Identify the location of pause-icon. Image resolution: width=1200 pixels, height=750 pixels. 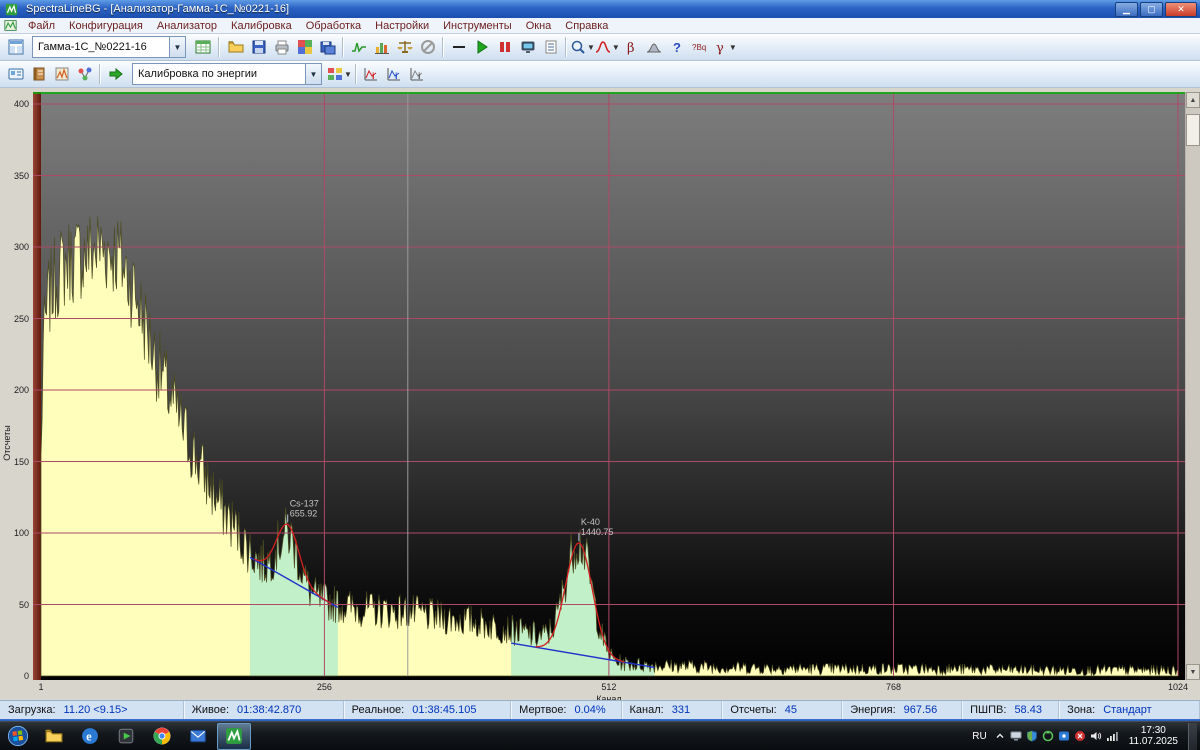
(504, 47).